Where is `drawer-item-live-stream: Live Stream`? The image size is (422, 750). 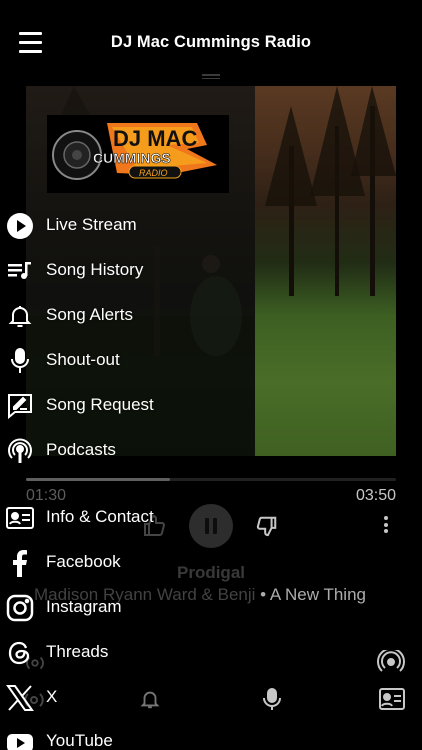
drawer-item-live-stream: Live Stream is located at coordinates (130, 225).